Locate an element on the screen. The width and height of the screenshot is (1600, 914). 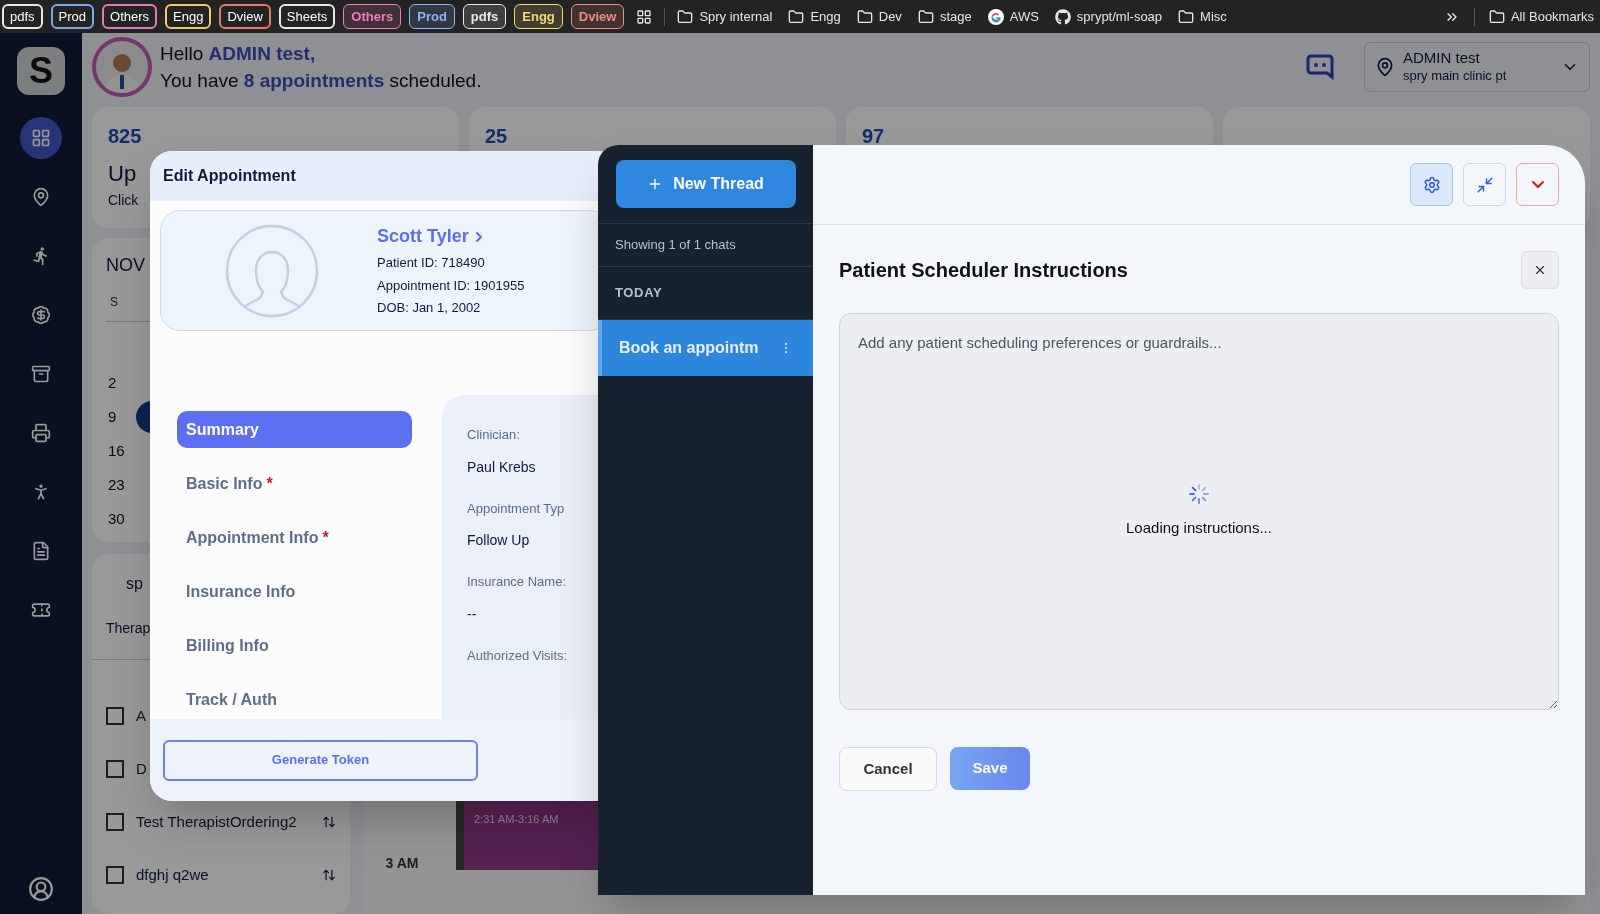
calendar-month: NOV is located at coordinates (126, 265).